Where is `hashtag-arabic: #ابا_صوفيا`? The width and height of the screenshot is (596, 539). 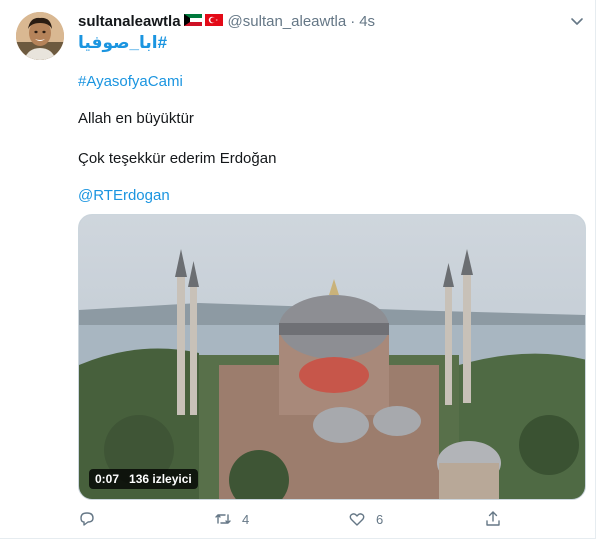 hashtag-arabic: #ابا_صوفيا is located at coordinates (122, 43).